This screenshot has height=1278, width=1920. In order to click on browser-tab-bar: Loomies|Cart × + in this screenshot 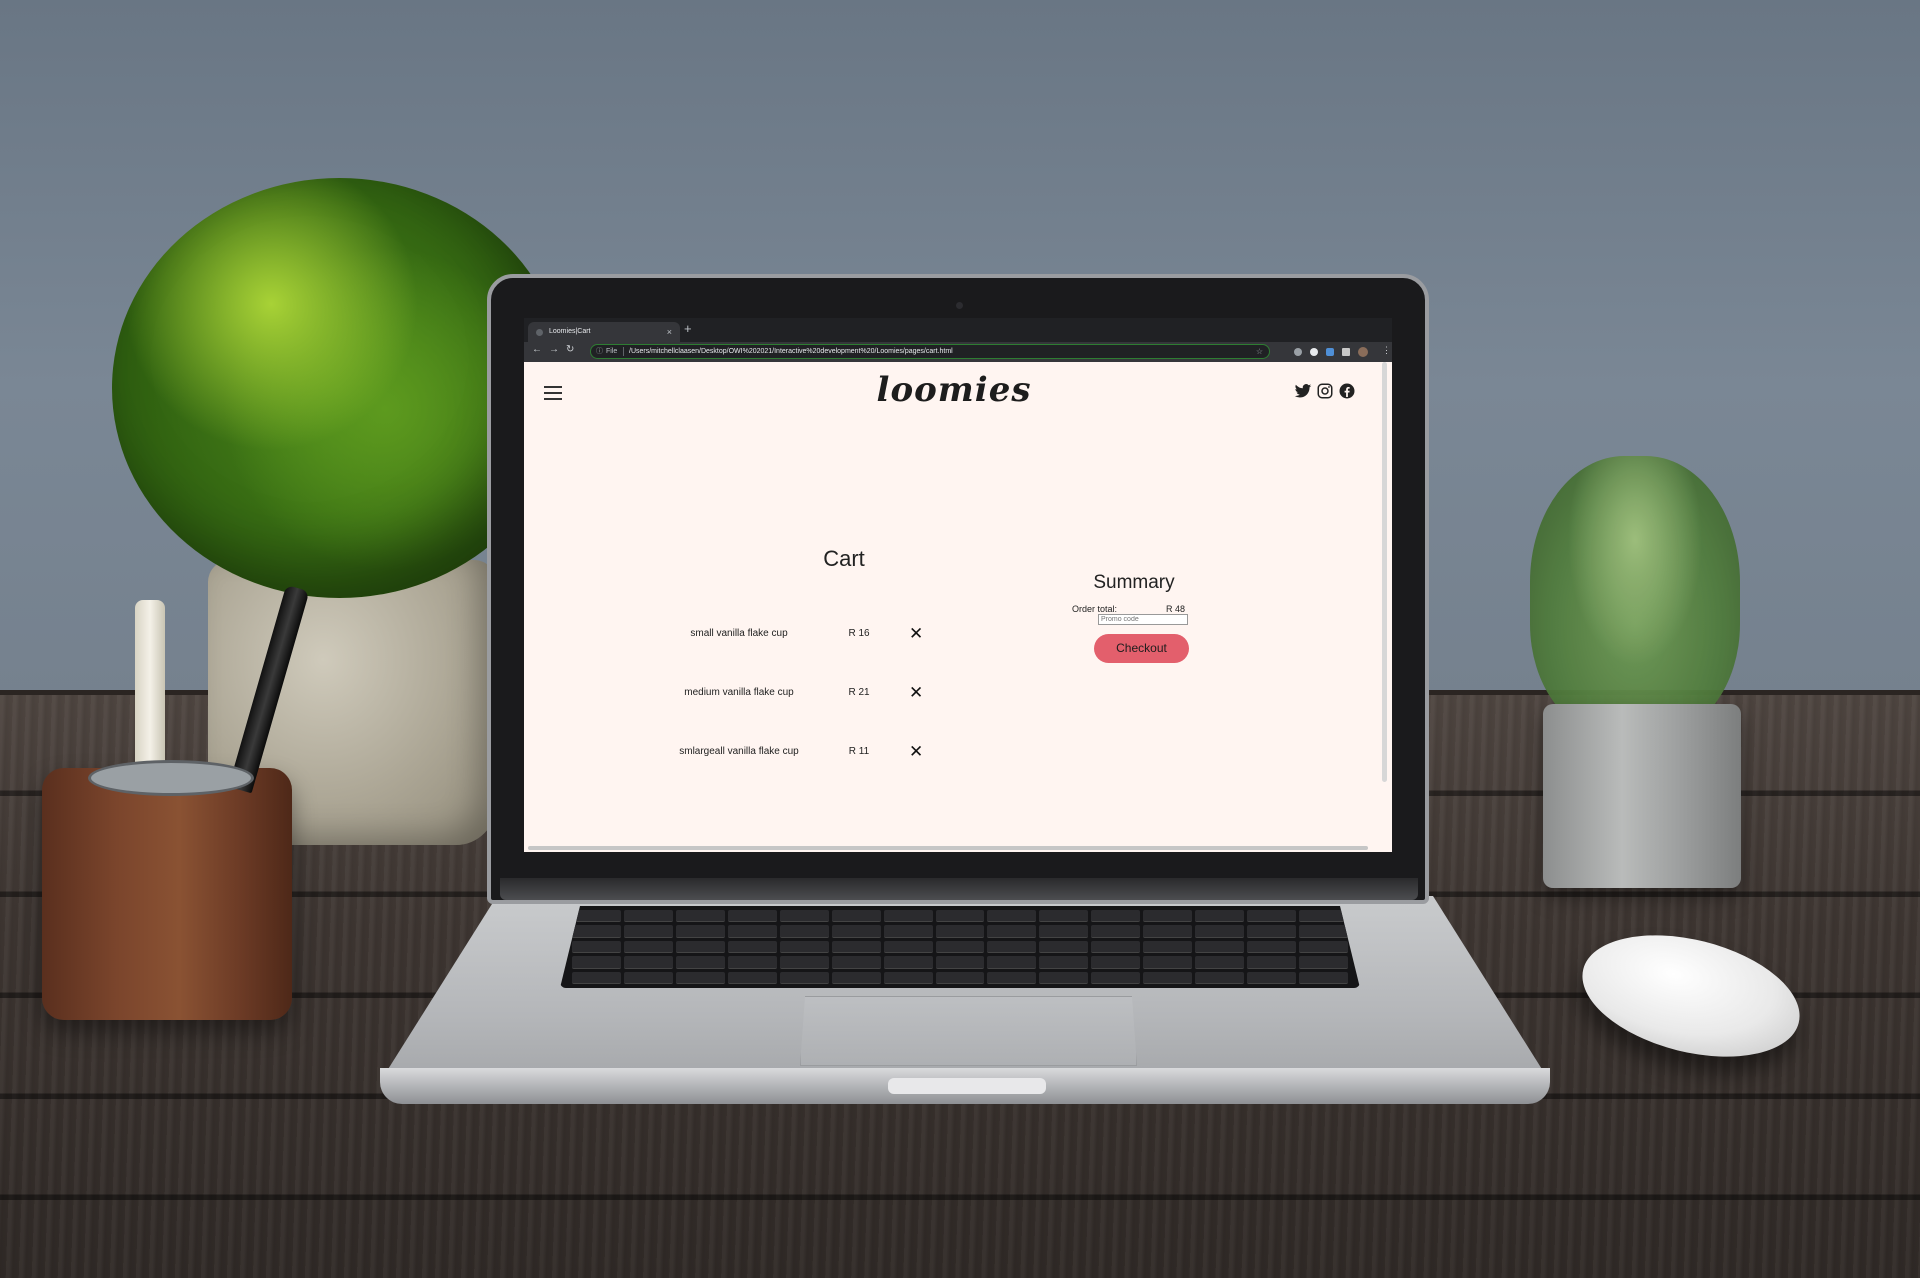, I will do `click(958, 330)`.